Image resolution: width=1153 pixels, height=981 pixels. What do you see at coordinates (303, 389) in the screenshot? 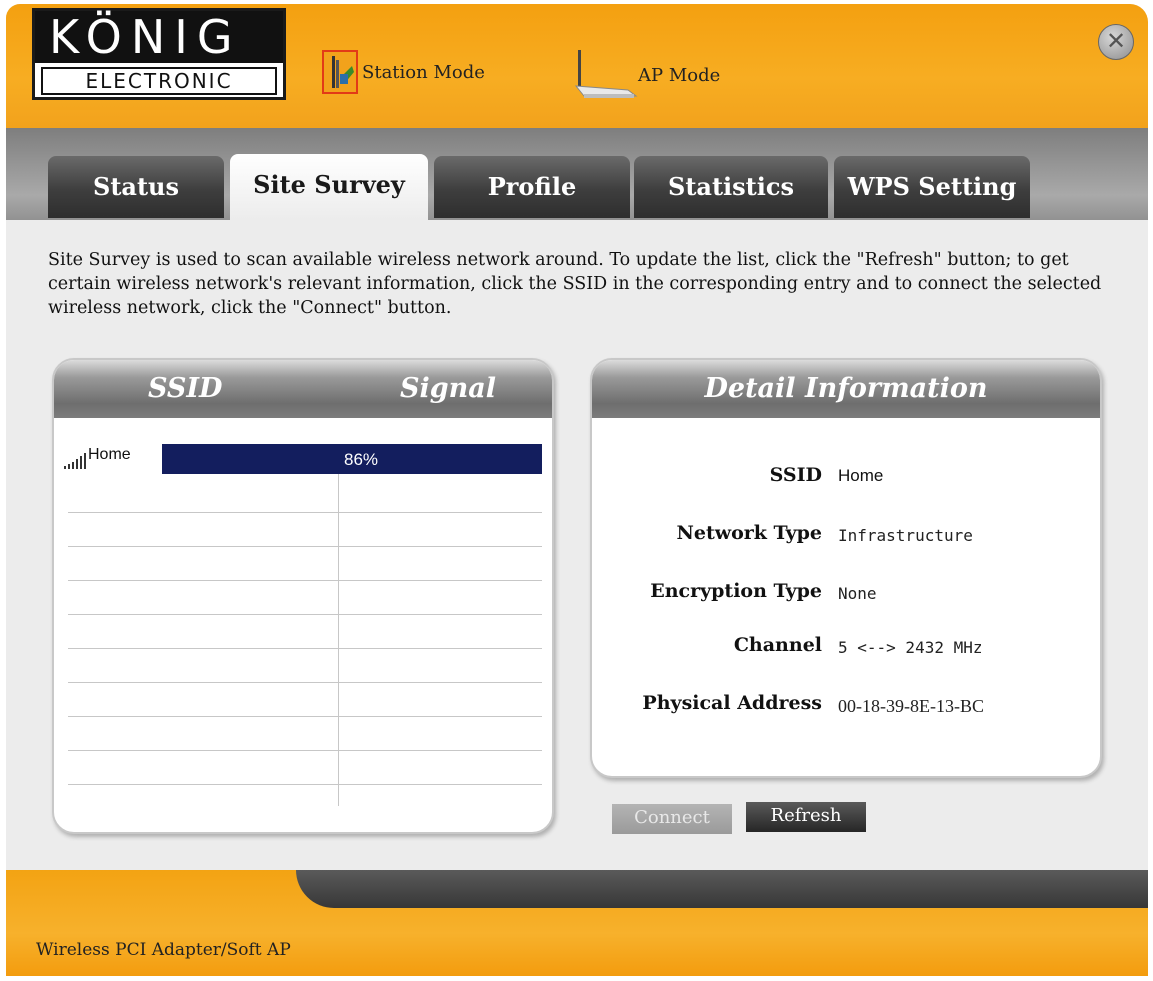
I see `ssid-list-header: SSID Signal` at bounding box center [303, 389].